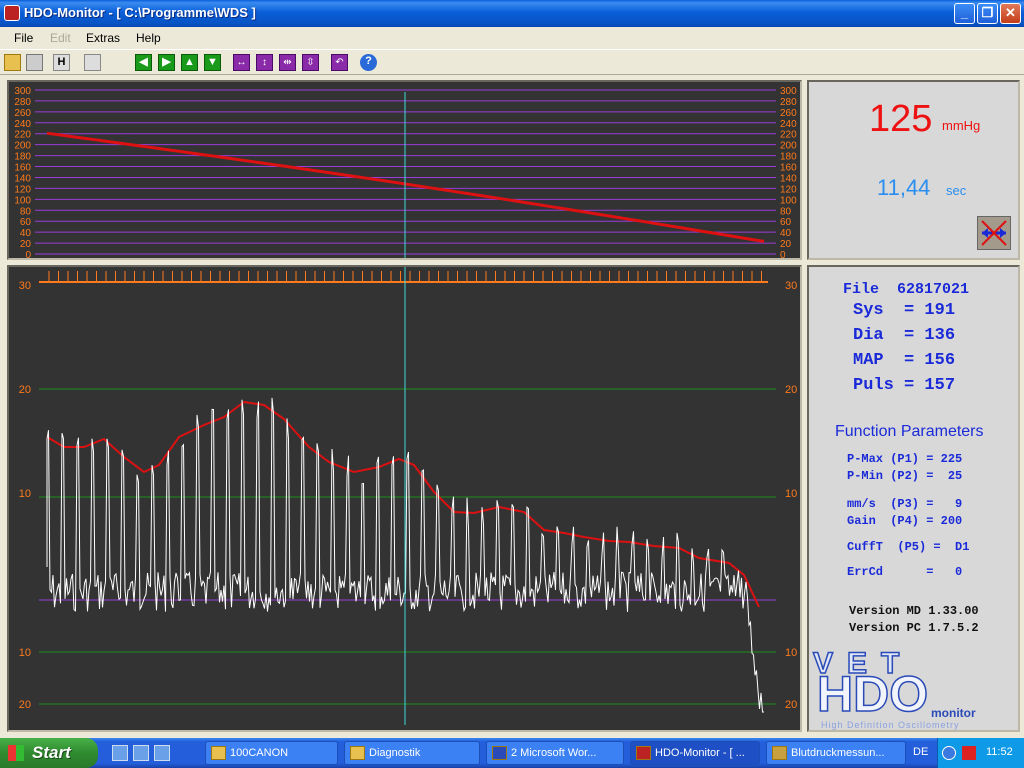  What do you see at coordinates (905, 572) in the screenshot?
I see `param-errcd: ErrCd = 0` at bounding box center [905, 572].